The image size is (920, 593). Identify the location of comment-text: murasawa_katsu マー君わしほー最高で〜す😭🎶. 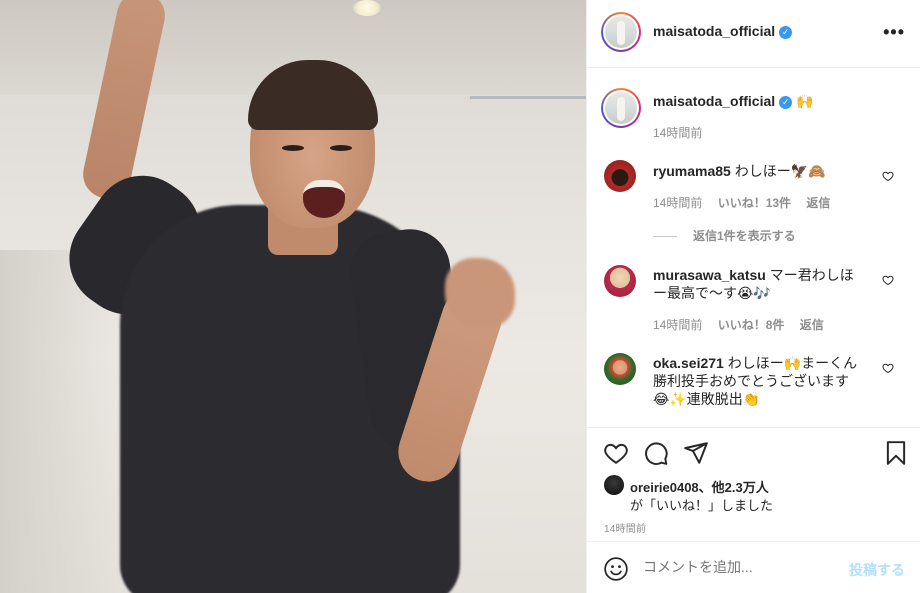
(758, 284).